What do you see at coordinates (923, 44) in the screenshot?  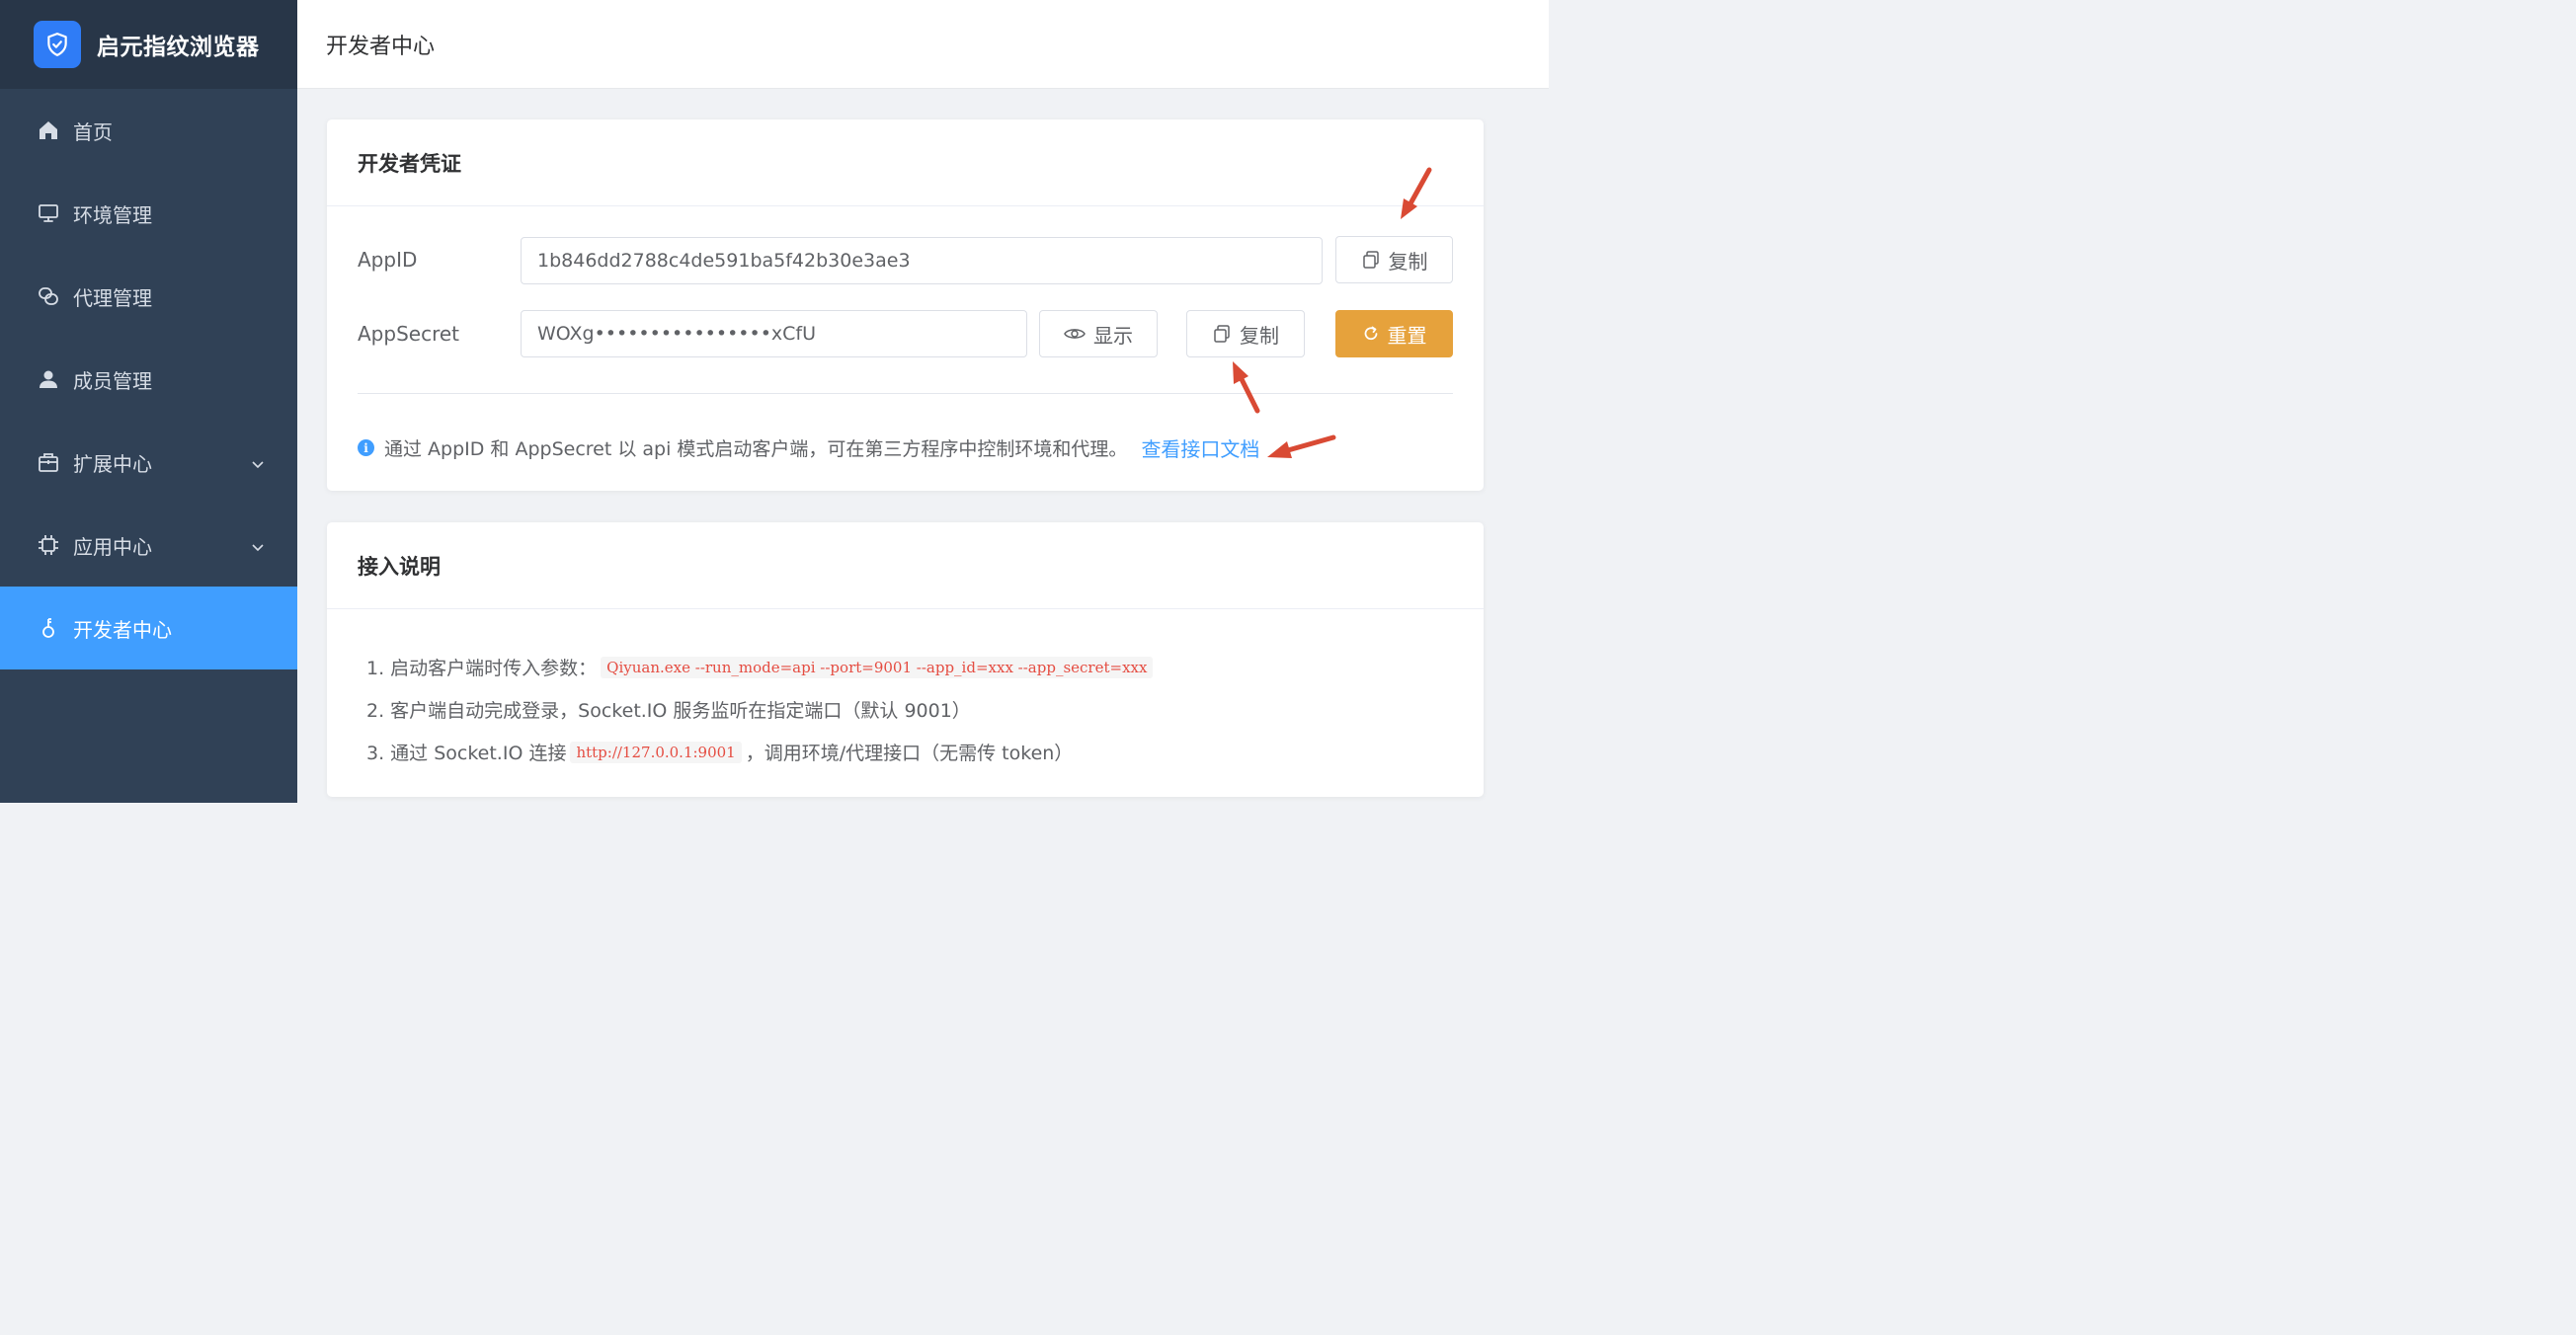 I see `page-header: 开发者中心` at bounding box center [923, 44].